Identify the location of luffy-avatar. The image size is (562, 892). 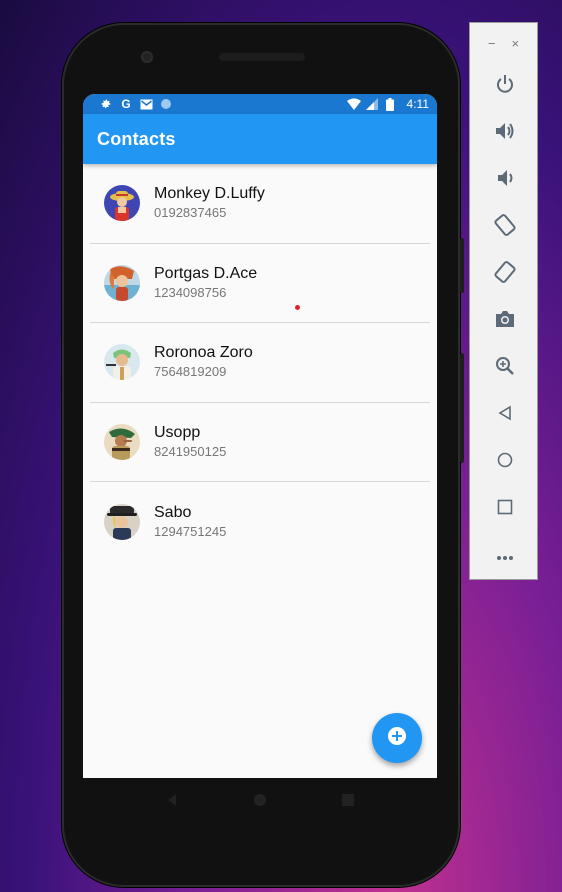
(122, 203).